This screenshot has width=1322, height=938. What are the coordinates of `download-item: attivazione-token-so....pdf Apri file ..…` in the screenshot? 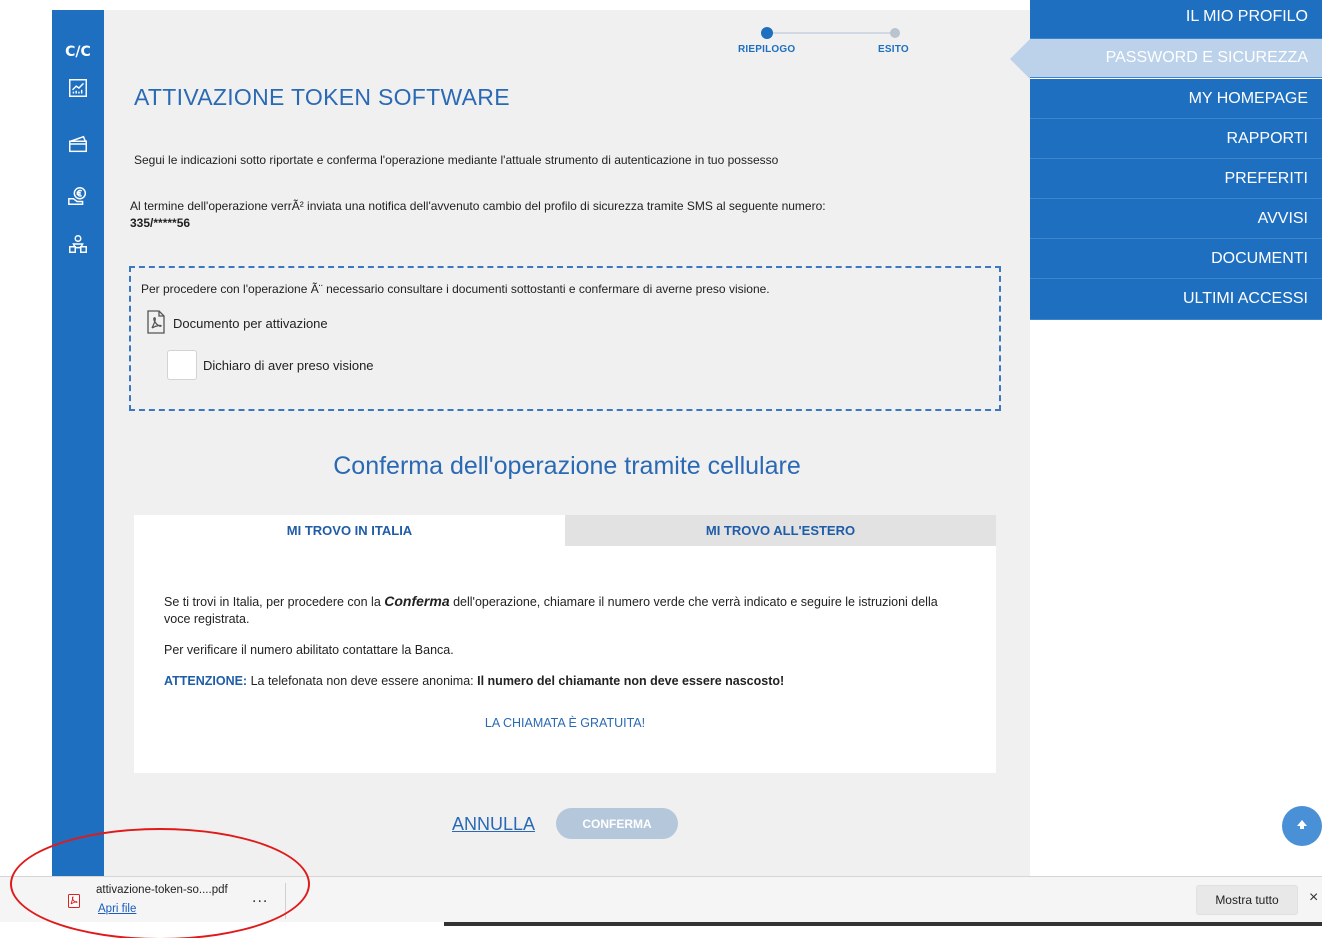 It's located at (175, 901).